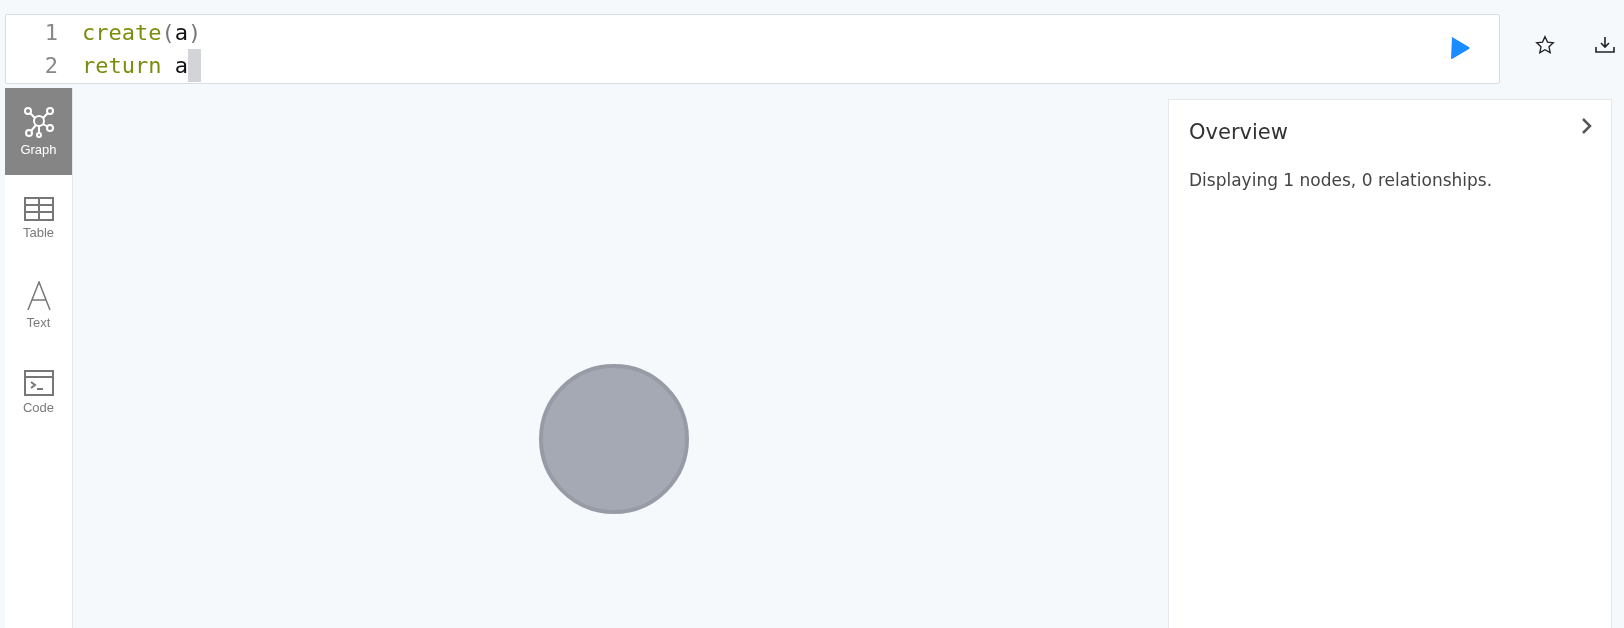 The height and width of the screenshot is (628, 1624). Describe the element at coordinates (1605, 45) in the screenshot. I see `download-icon` at that location.